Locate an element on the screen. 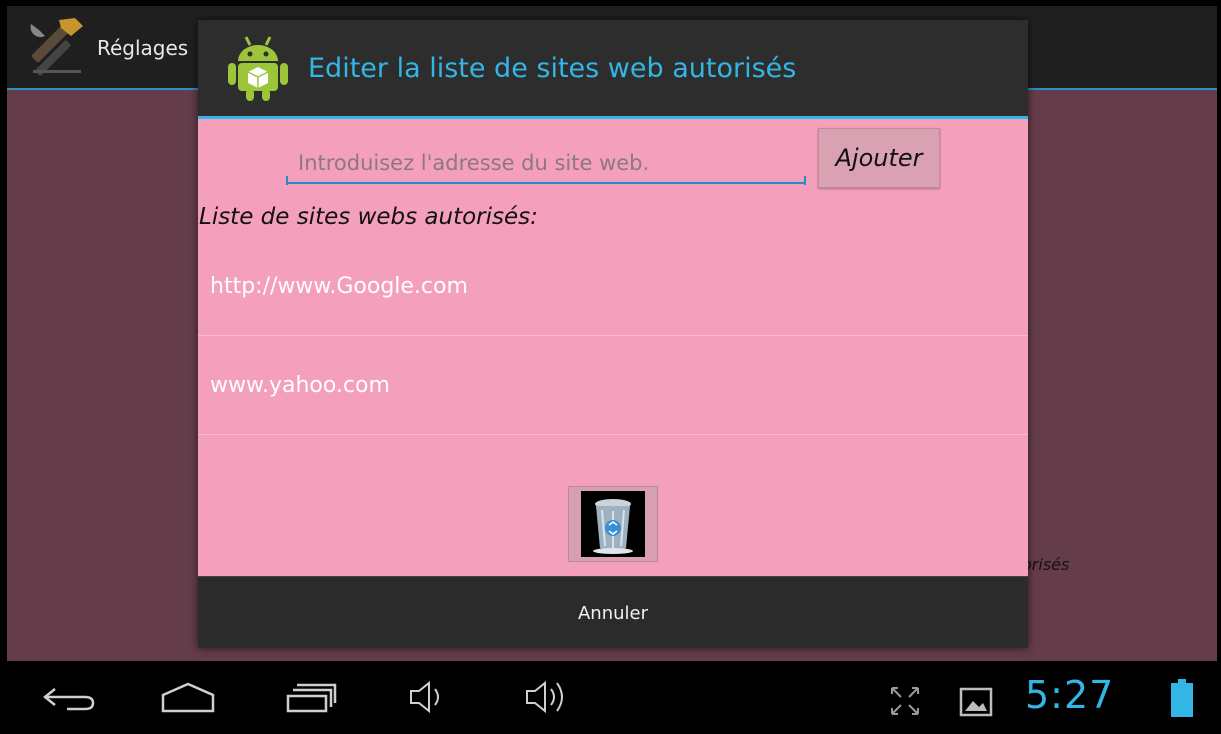 Image resolution: width=1221 pixels, height=734 pixels. trash-bin-icon is located at coordinates (613, 524).